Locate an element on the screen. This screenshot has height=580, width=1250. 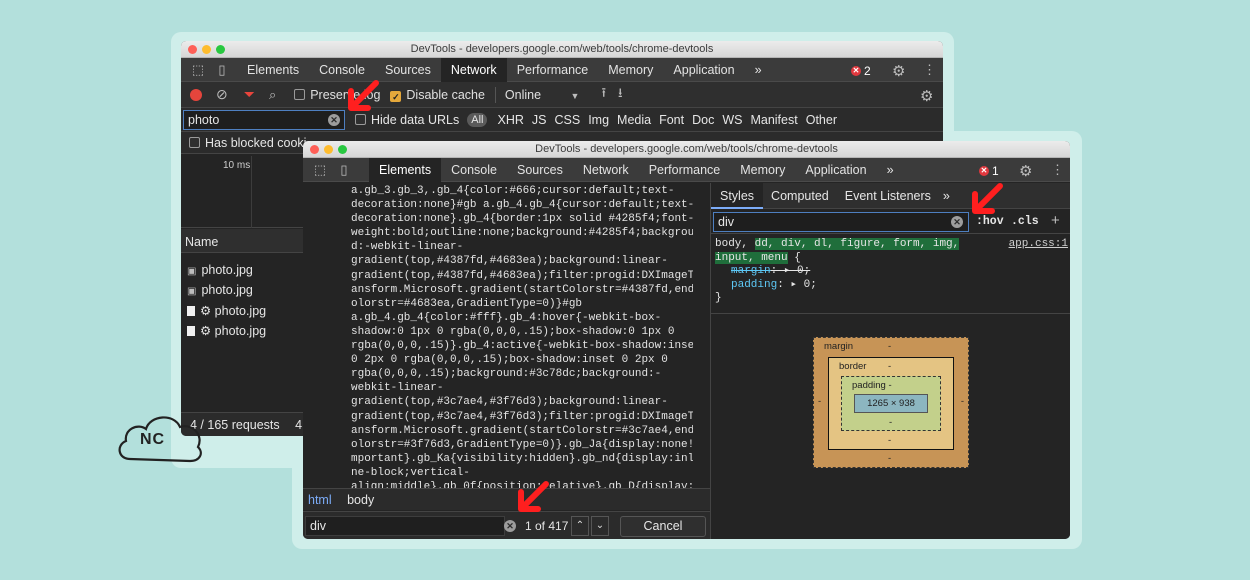
network-settings-gear-icon: ⚙ is located at coordinates (926, 96).